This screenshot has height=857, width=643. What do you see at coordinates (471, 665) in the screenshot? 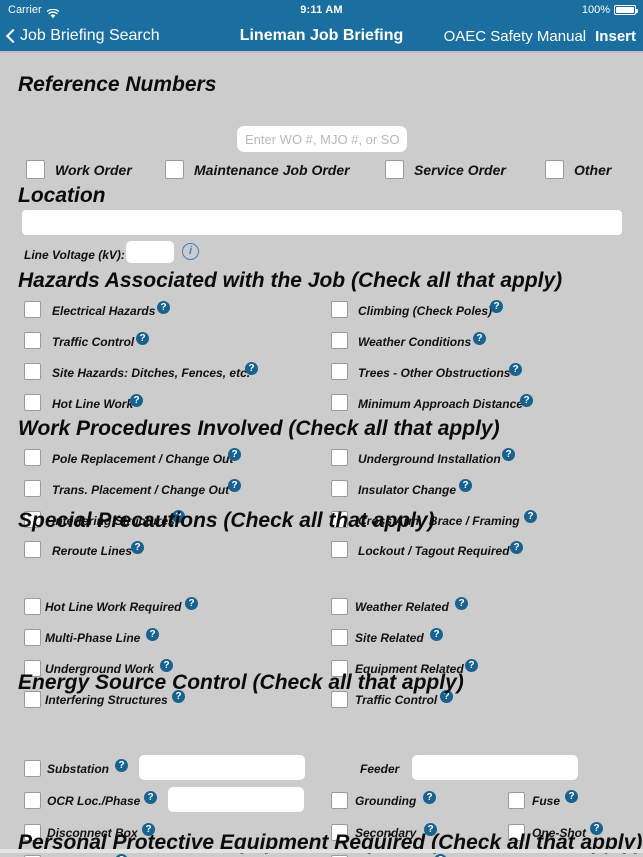
I see `help-icon-equipment-related: ?` at bounding box center [471, 665].